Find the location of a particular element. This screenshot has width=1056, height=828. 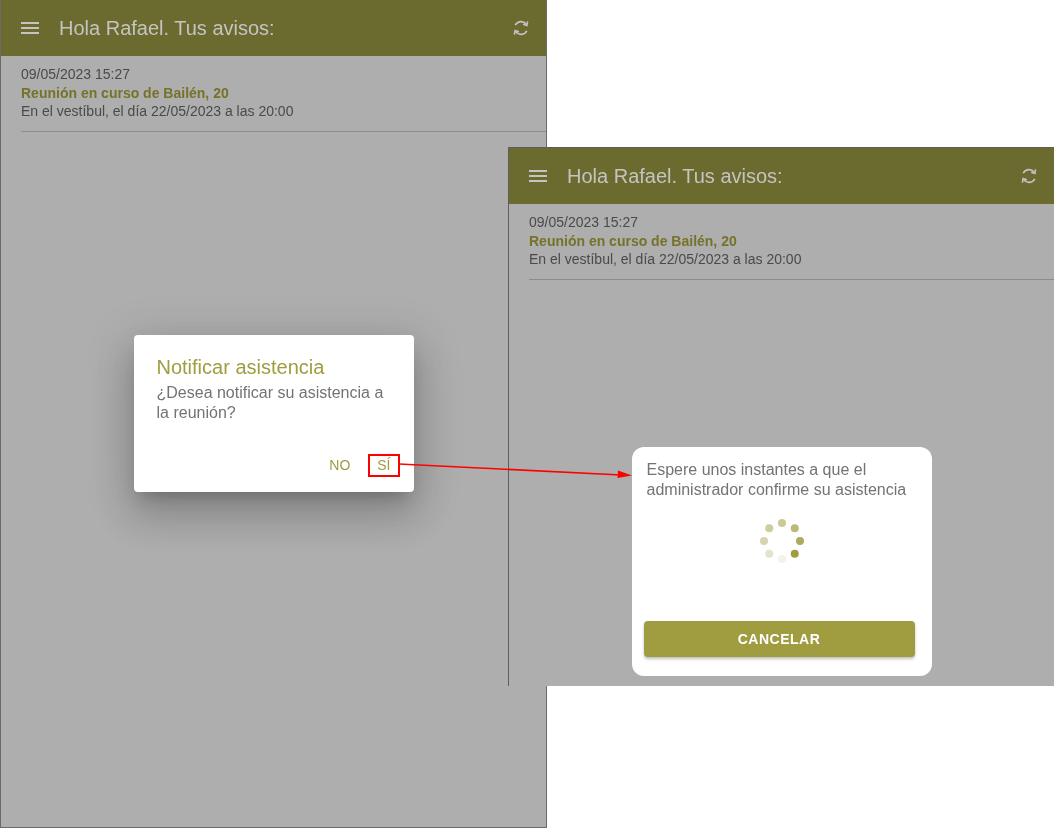

cancel-button: CANCELAR is located at coordinates (779, 639).